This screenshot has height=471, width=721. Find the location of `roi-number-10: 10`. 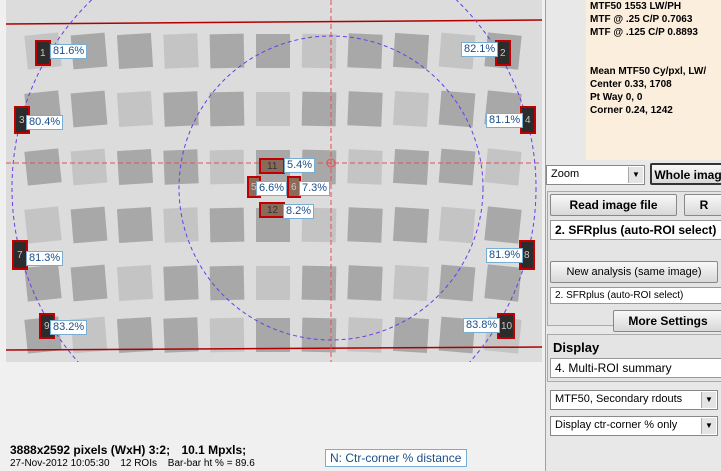

roi-number-10: 10 is located at coordinates (507, 326).